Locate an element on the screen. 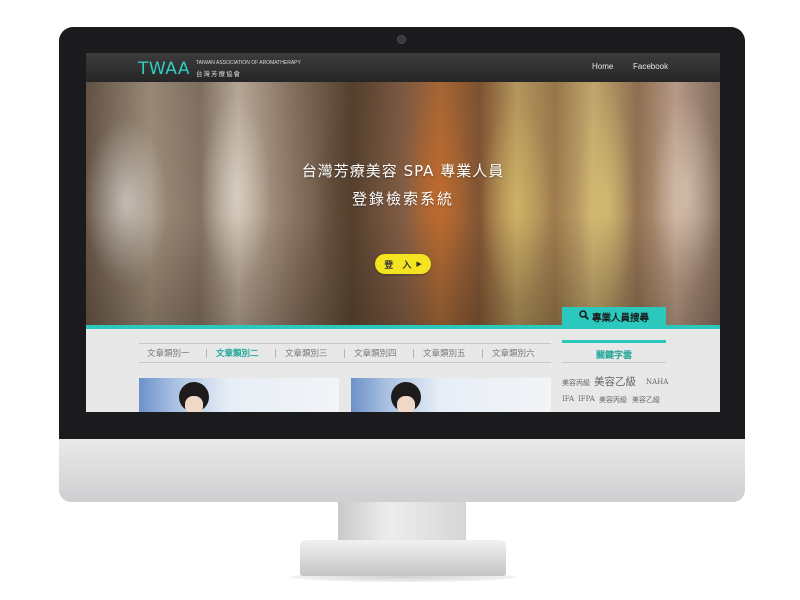 Image resolution: width=800 pixels, height=600 pixels. search-icon is located at coordinates (584, 316).